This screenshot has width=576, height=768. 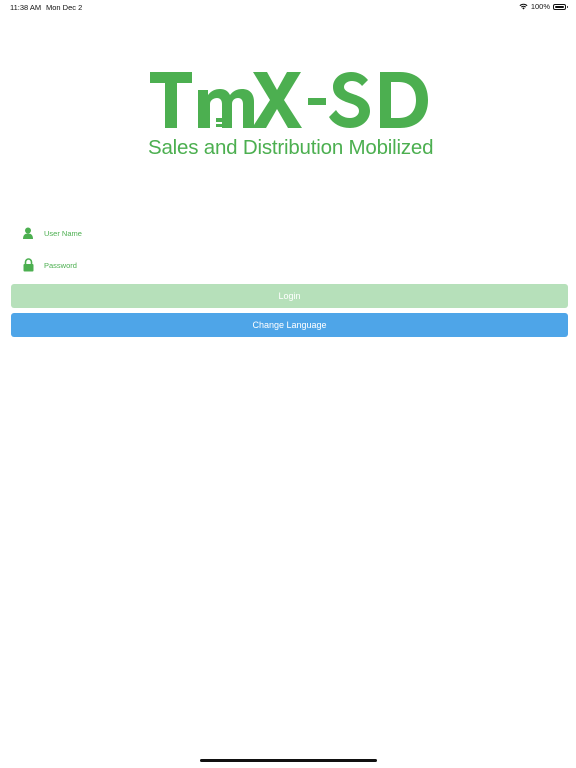 I want to click on change-language-button: Change Language, so click(x=289, y=325).